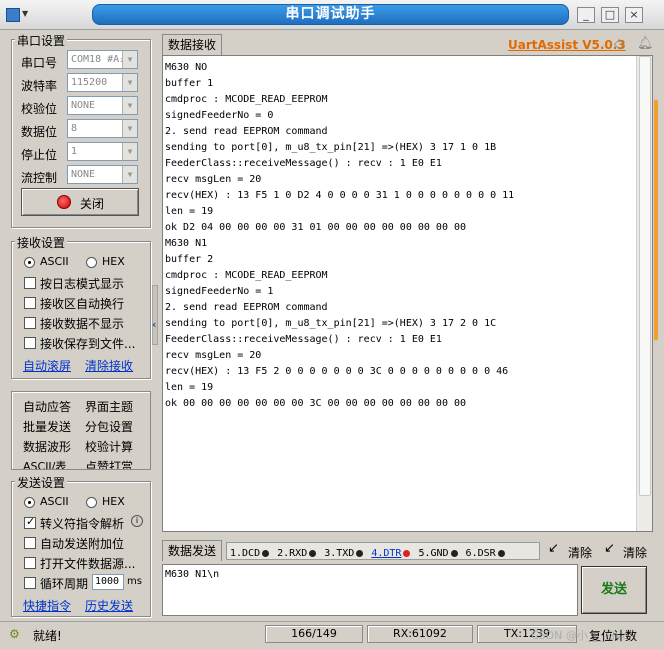 This screenshot has width=664, height=649. I want to click on panel-splitter, so click(155, 315).